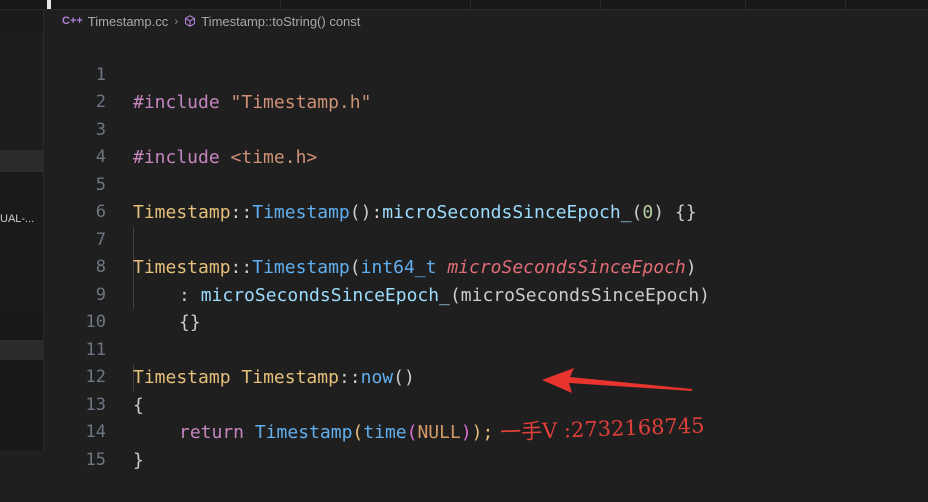  Describe the element at coordinates (486, 444) in the screenshot. I see `code-line: 15` at that location.